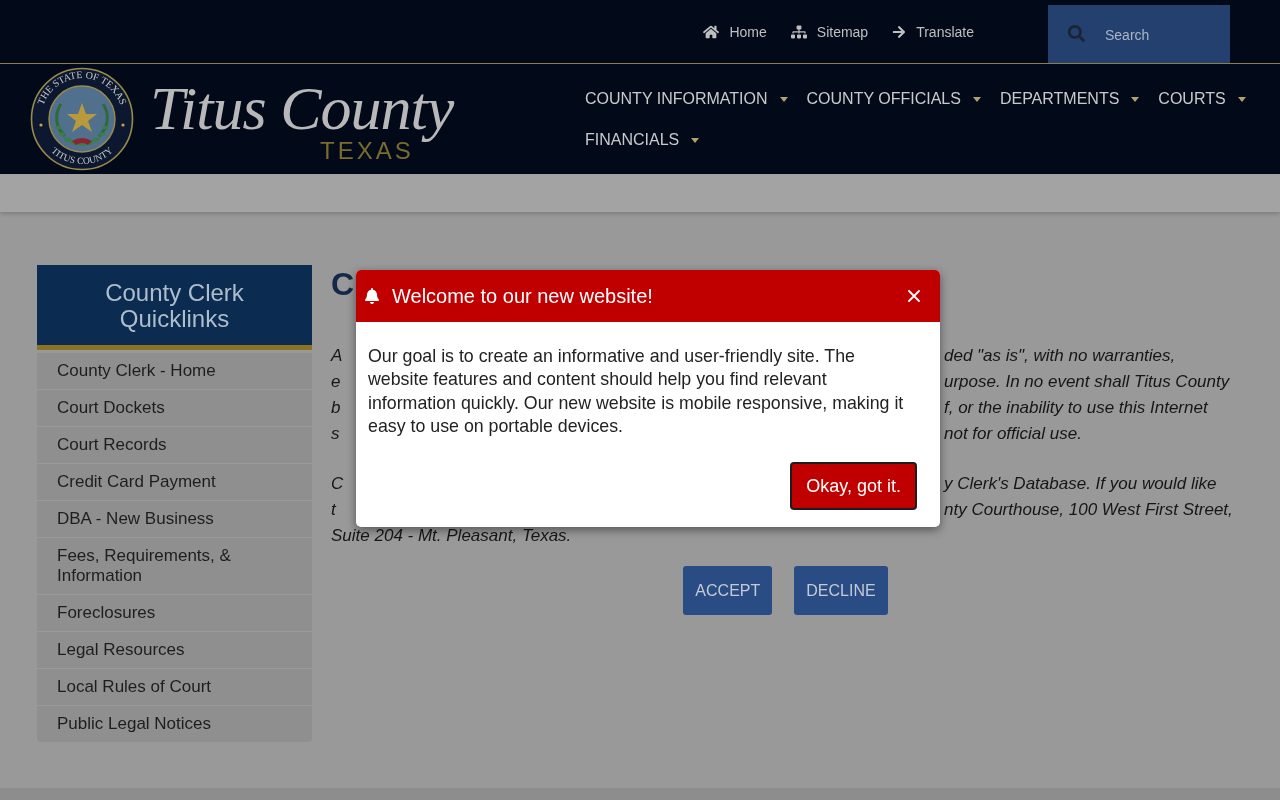 Image resolution: width=1280 pixels, height=800 pixels. Describe the element at coordinates (174, 445) in the screenshot. I see `sidebar-link: Court Records` at that location.